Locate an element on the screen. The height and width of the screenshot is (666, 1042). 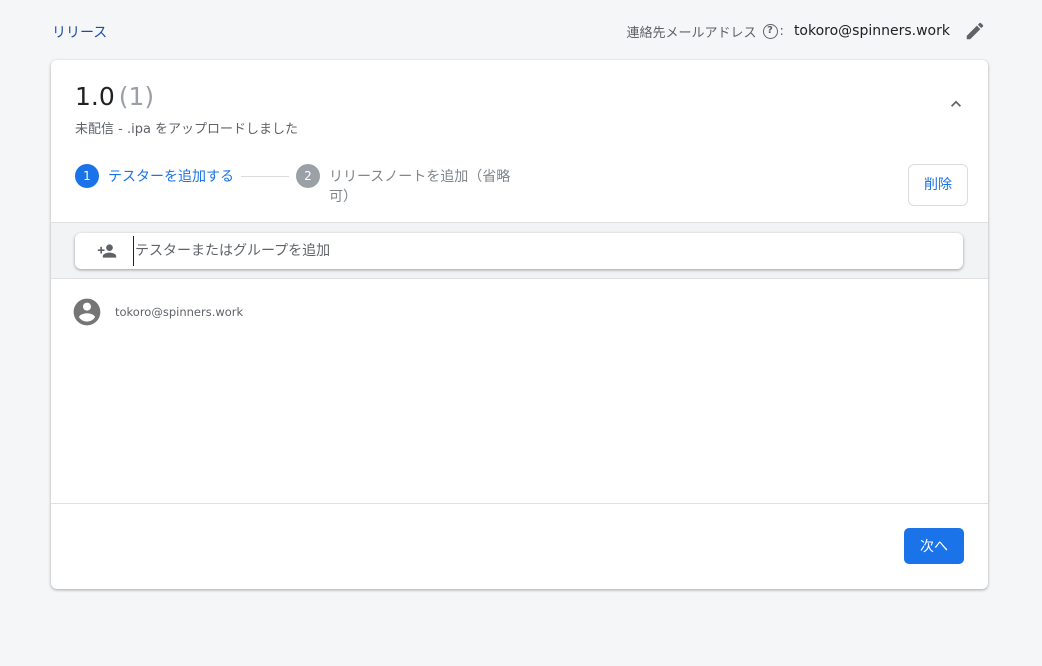
person-add-icon is located at coordinates (107, 251).